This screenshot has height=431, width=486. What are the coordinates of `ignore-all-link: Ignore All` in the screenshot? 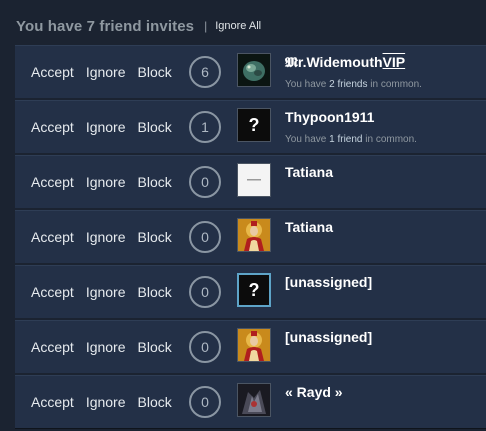 It's located at (238, 26).